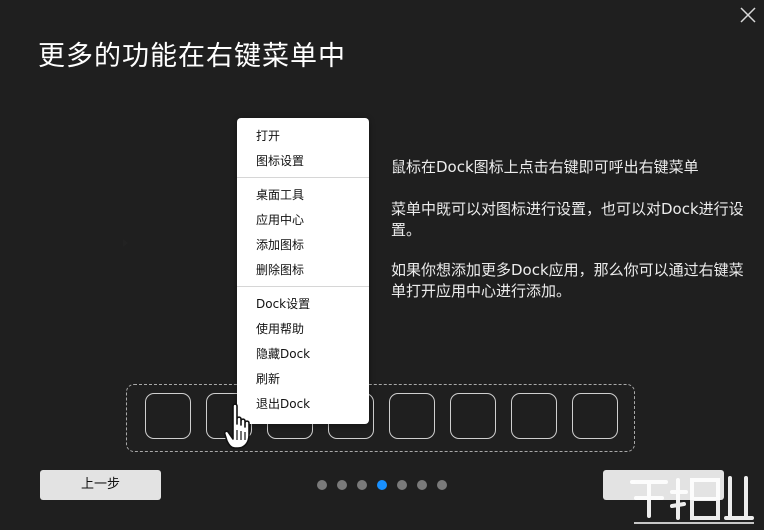 The width and height of the screenshot is (764, 530). Describe the element at coordinates (280, 245) in the screenshot. I see `menu-item-add-icon: 添加图标` at that location.